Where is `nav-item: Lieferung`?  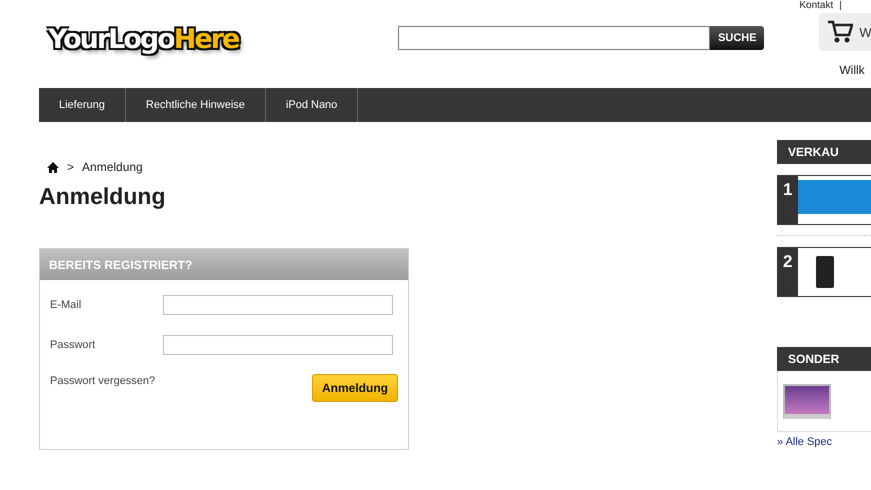 nav-item: Lieferung is located at coordinates (82, 105).